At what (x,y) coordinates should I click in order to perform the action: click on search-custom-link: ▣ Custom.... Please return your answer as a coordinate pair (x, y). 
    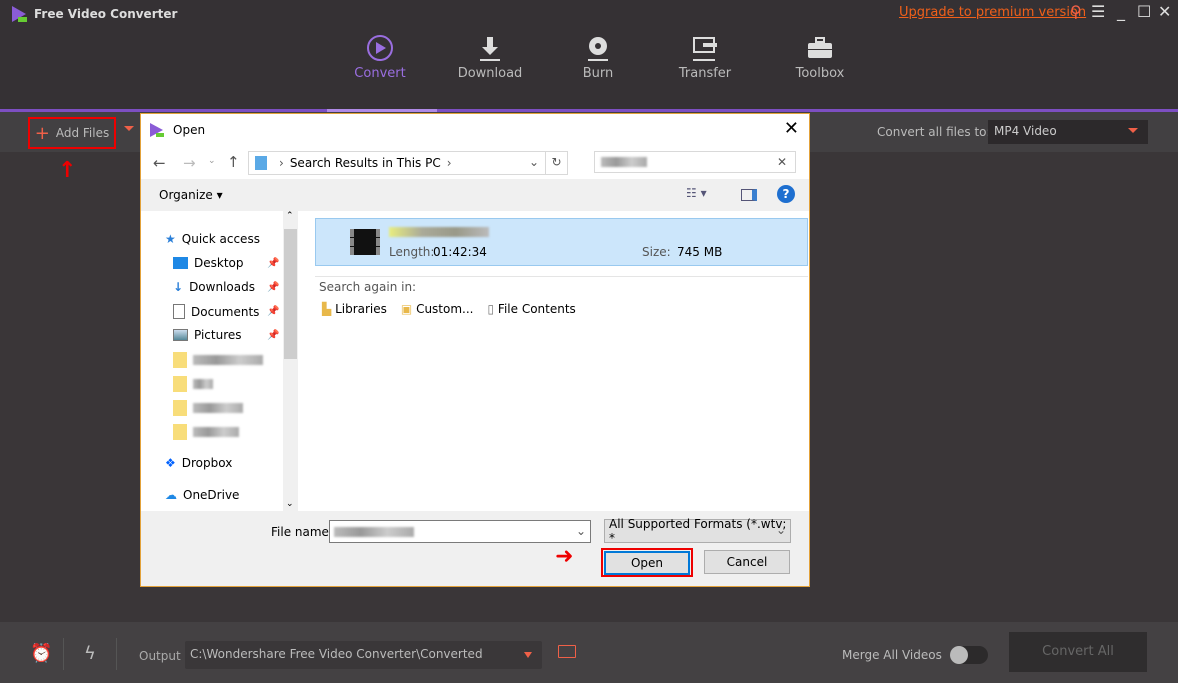
    Looking at the image, I should click on (437, 309).